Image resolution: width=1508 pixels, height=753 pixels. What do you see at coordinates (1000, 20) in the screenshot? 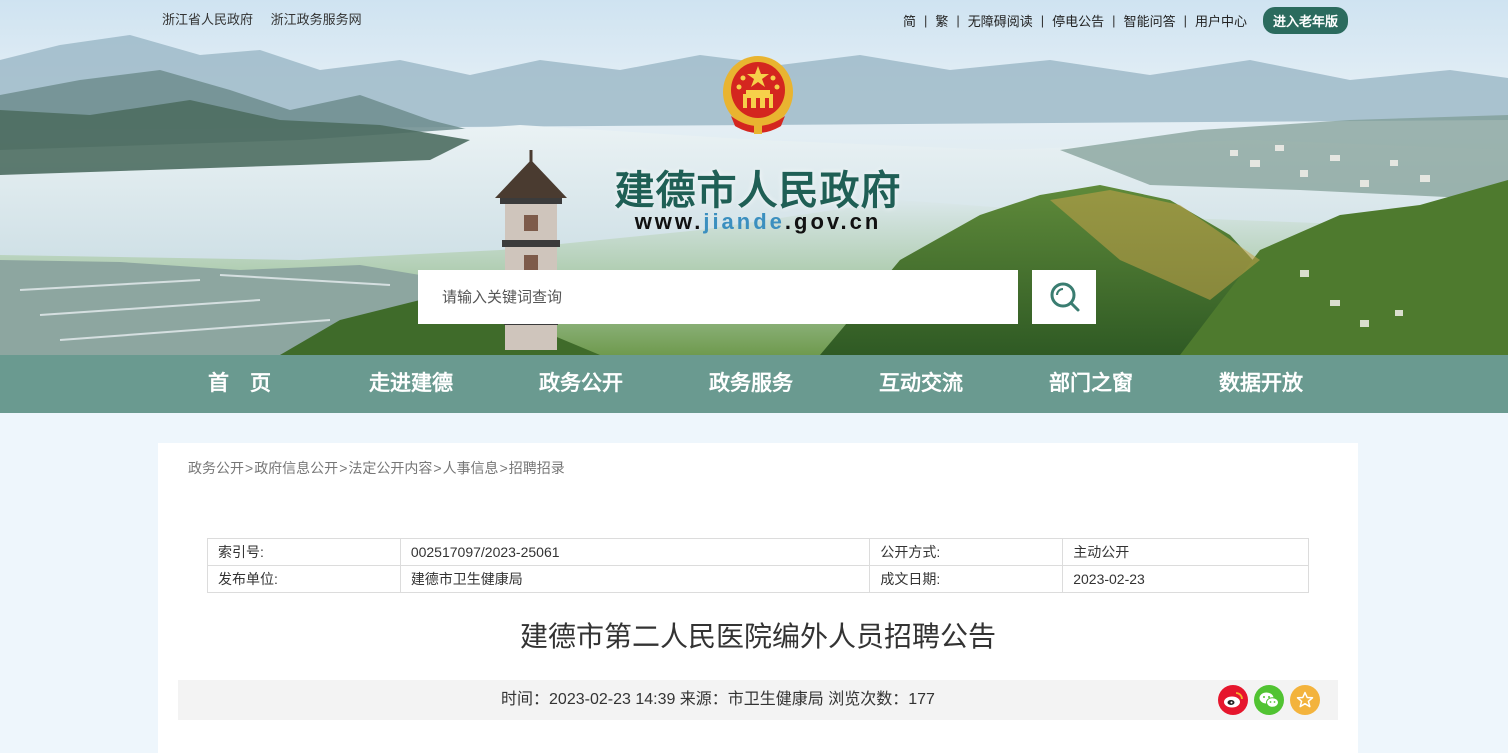
I see `link-accessible-reading: 无障碍阅读` at bounding box center [1000, 20].